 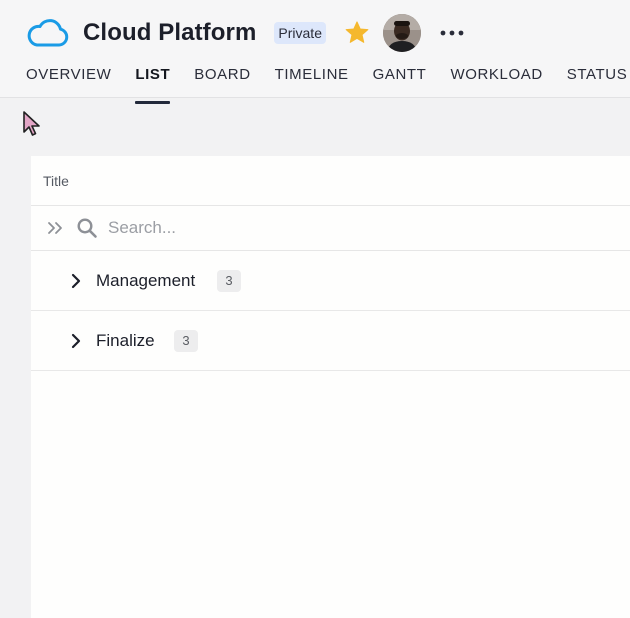 I want to click on privacy-badge: Private, so click(x=300, y=33).